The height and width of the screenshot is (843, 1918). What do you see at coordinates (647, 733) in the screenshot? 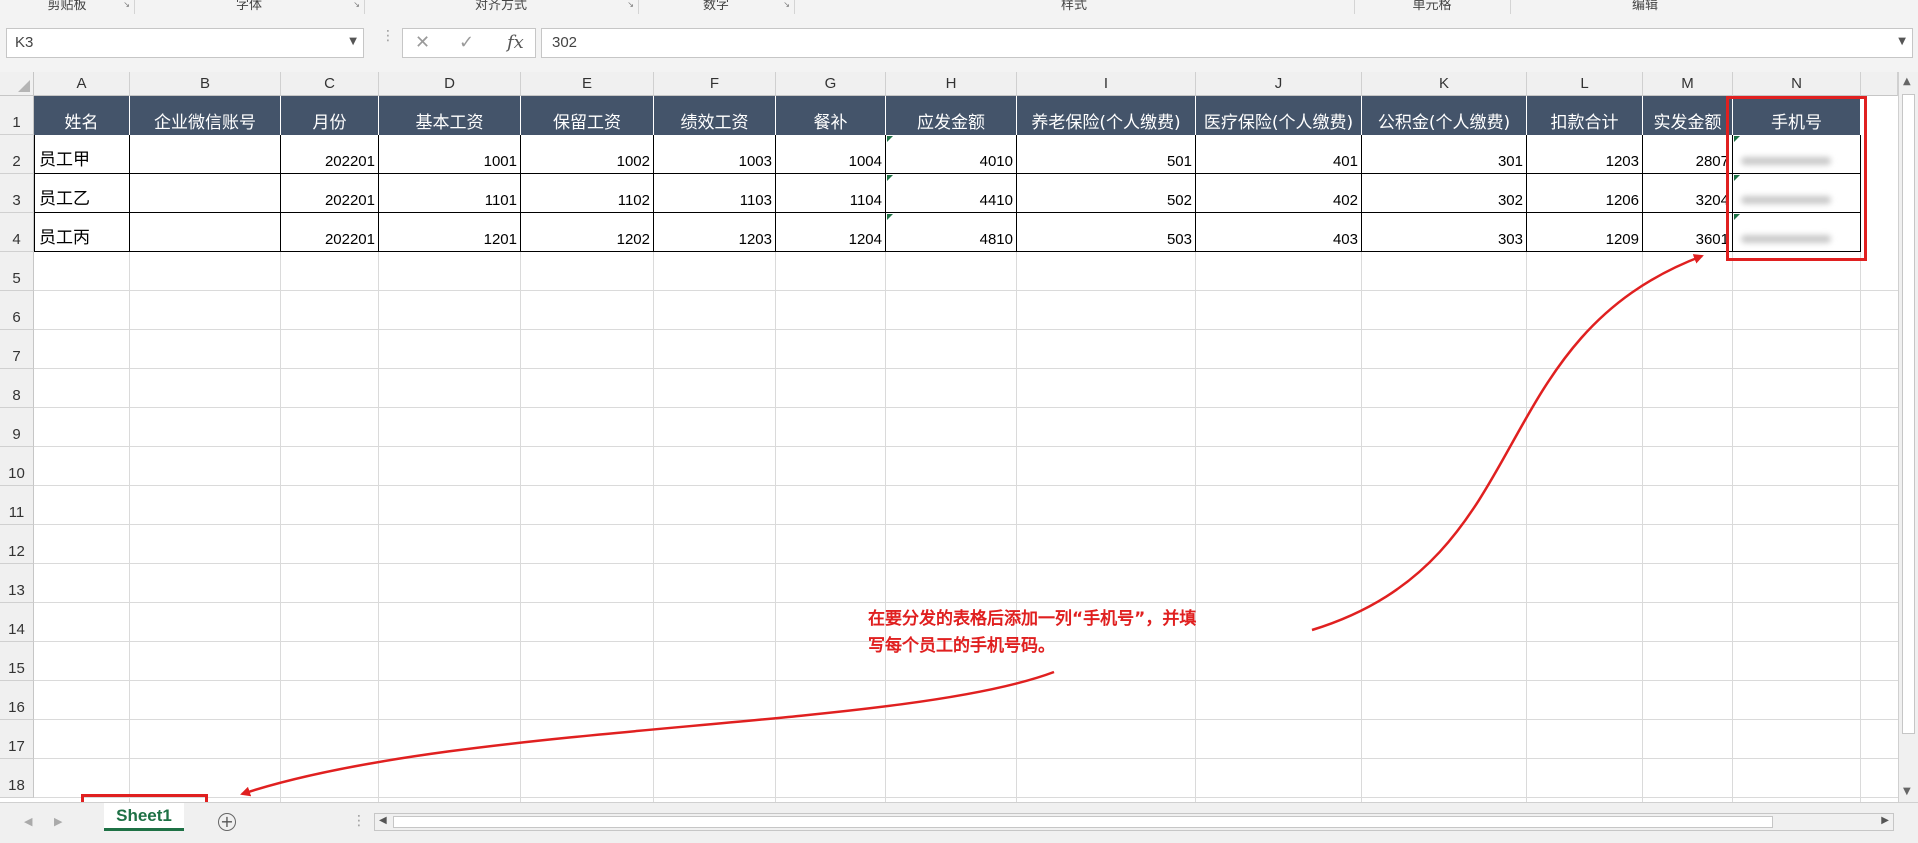
I see `arrow-to-sheet-tab` at bounding box center [647, 733].